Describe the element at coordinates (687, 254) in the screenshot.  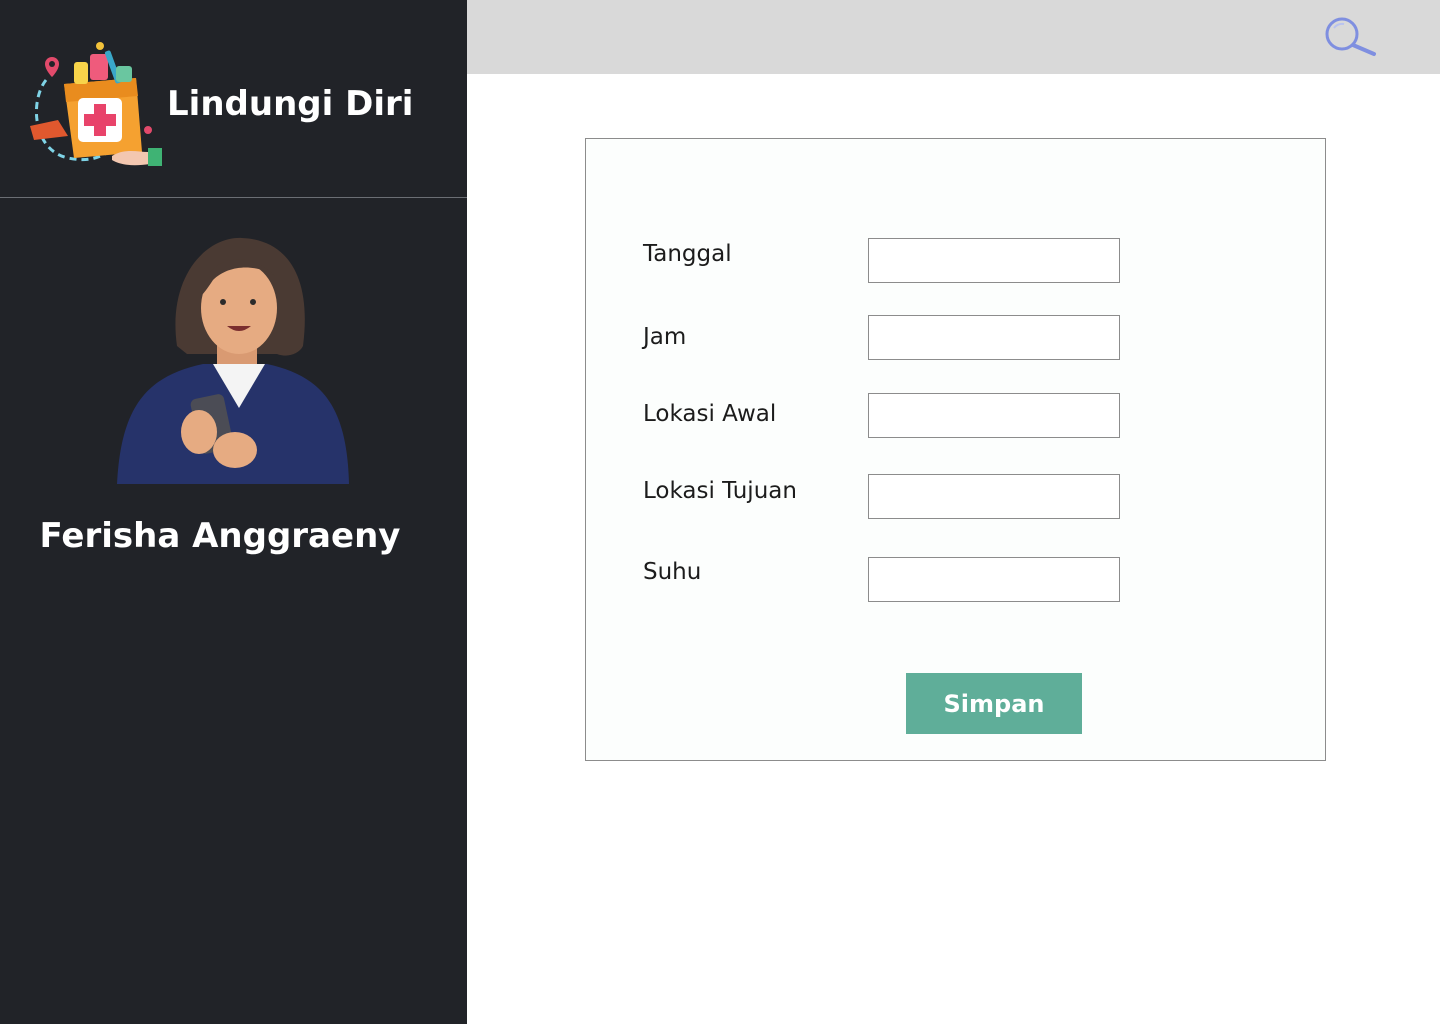
I see `label-tanggal: Tanggal` at that location.